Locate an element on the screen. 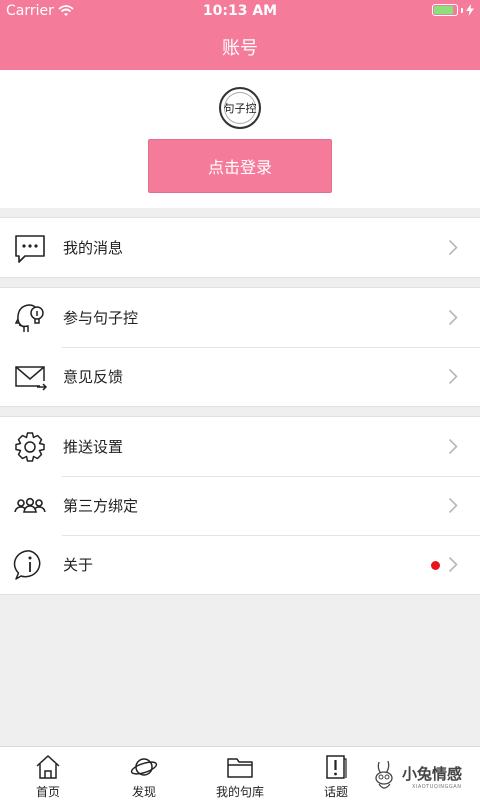 The image size is (480, 800). planet-icon is located at coordinates (144, 767).